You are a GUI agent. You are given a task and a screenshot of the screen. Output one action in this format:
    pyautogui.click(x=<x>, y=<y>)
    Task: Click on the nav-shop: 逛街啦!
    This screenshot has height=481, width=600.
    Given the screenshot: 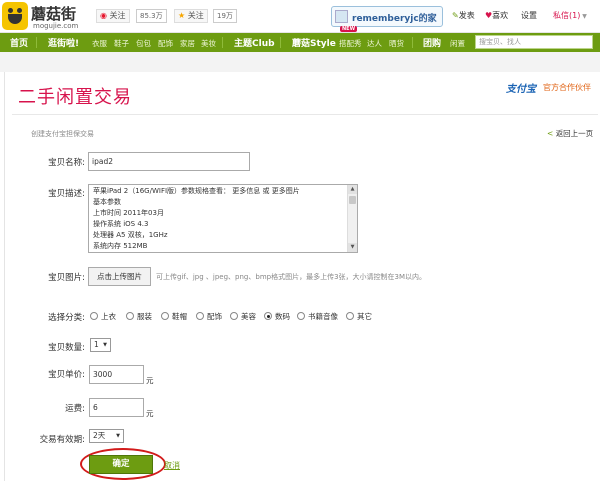 What is the action you would take?
    pyautogui.click(x=63, y=42)
    